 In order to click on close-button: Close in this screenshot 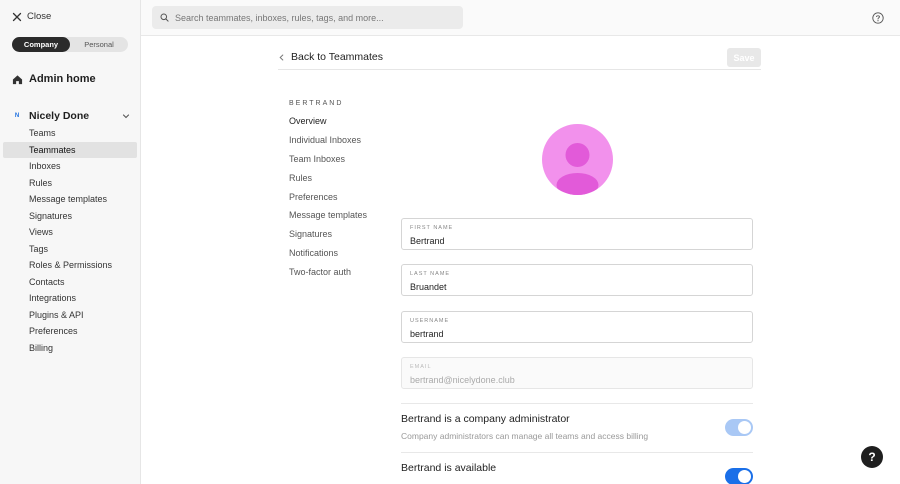, I will do `click(31, 16)`.